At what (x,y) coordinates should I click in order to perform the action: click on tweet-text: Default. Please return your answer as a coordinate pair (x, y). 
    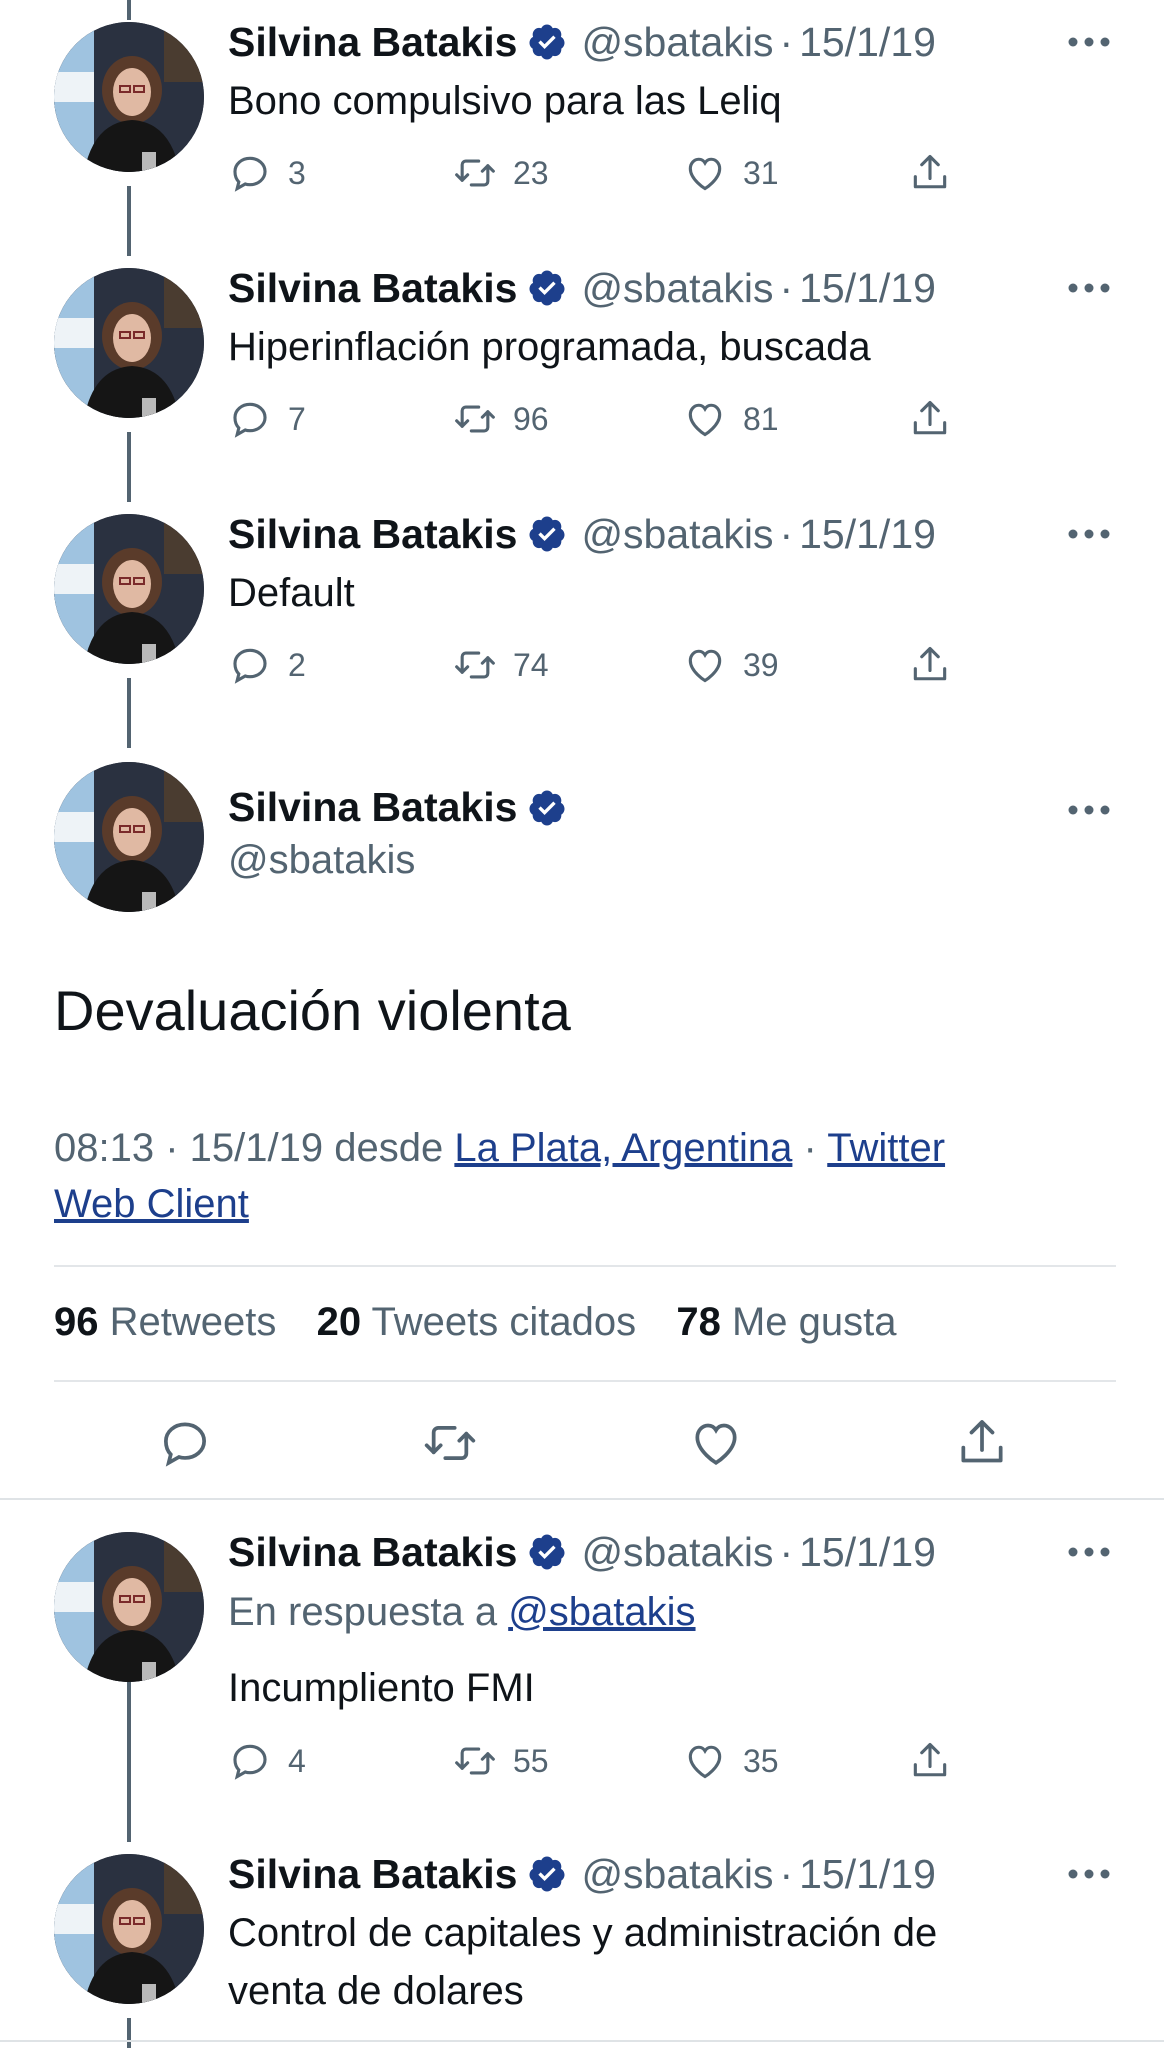
    Looking at the image, I should click on (291, 593).